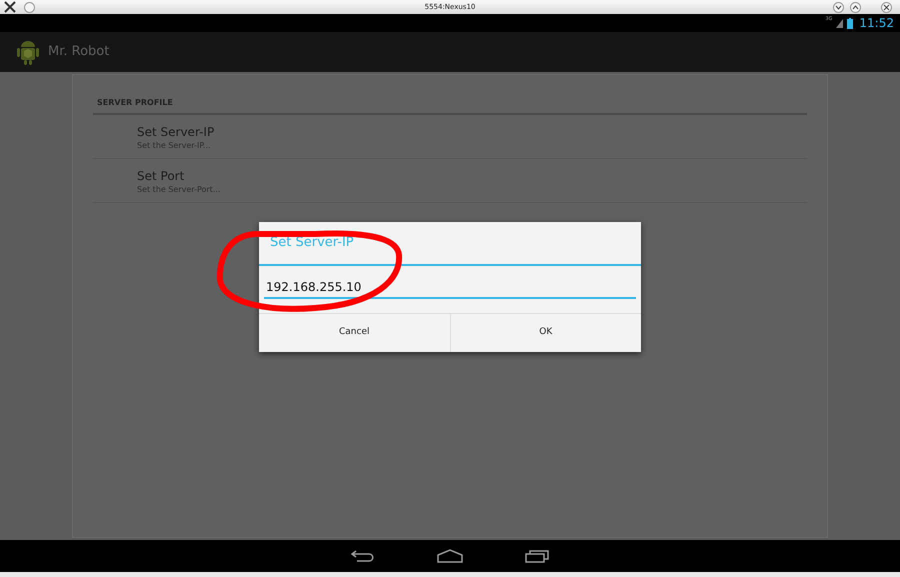 The height and width of the screenshot is (577, 900). Describe the element at coordinates (840, 23) in the screenshot. I see `signal-icon` at that location.